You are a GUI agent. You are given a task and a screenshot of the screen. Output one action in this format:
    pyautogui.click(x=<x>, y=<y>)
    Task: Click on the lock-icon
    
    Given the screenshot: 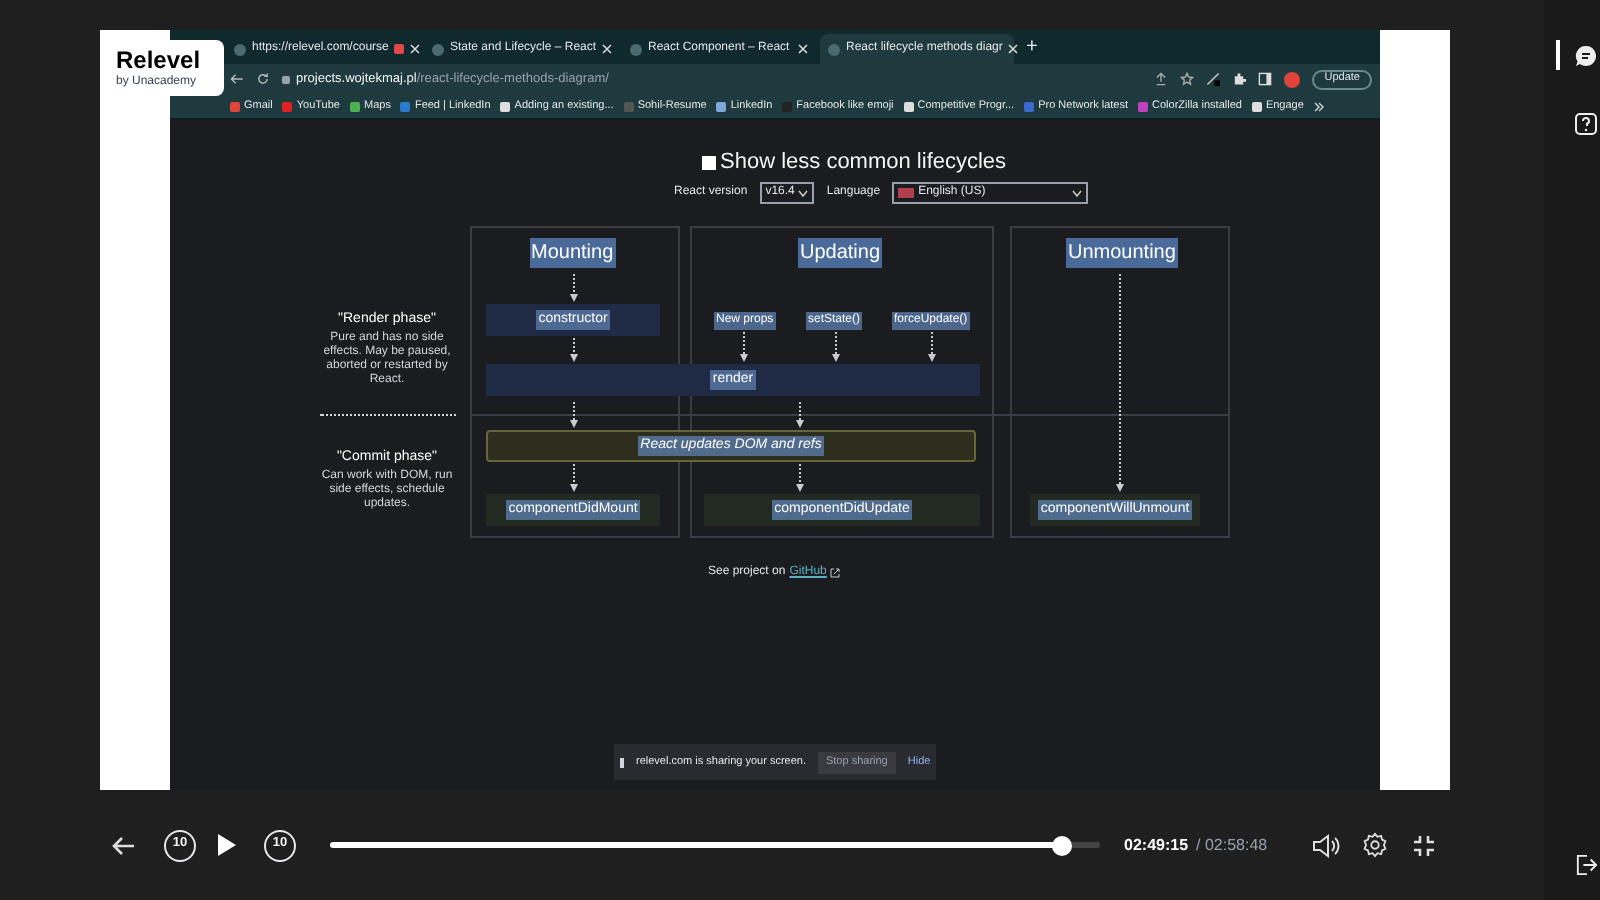 What is the action you would take?
    pyautogui.click(x=286, y=79)
    